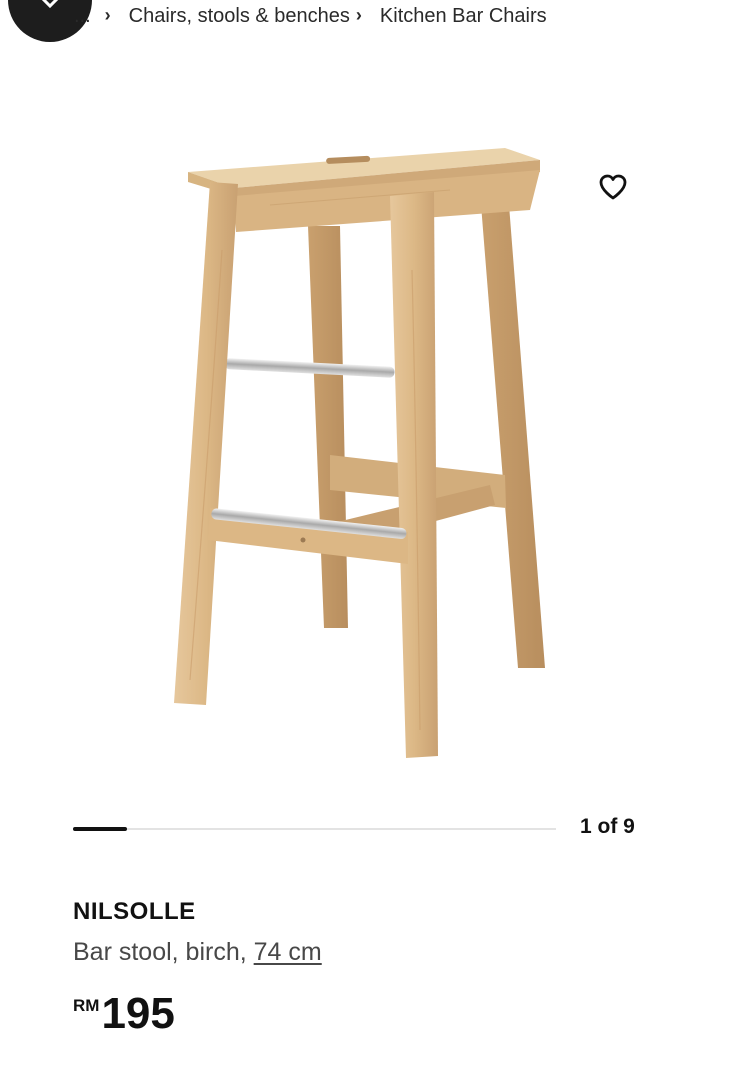 This screenshot has width=742, height=1080. I want to click on product-description: Bar stool, birch, 74 cm, so click(197, 952).